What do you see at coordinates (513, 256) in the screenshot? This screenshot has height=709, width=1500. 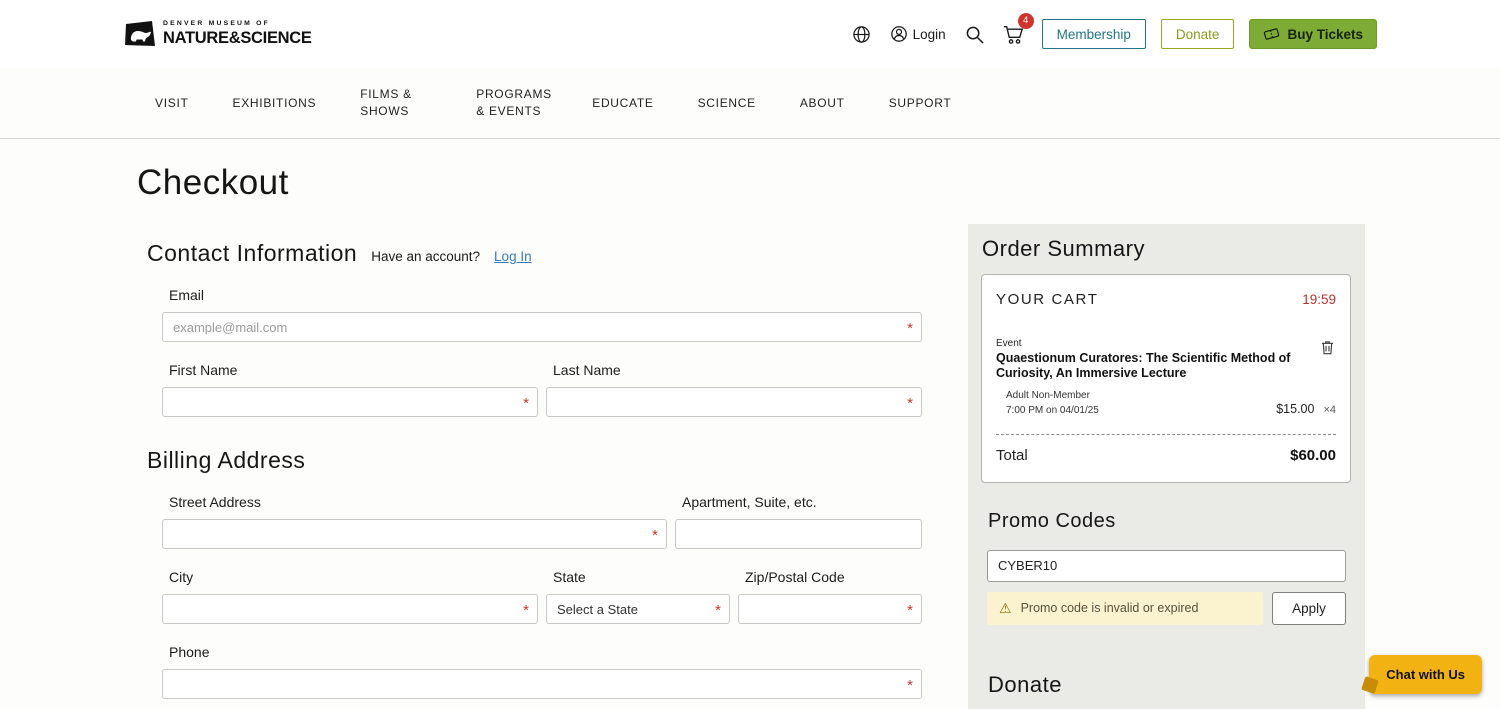 I see `log-in-link: Log In` at bounding box center [513, 256].